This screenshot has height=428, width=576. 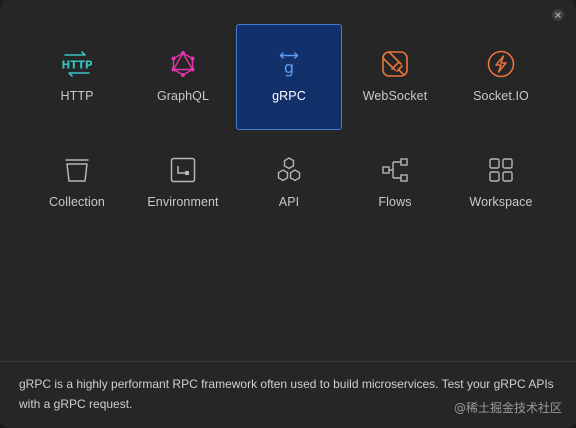 I want to click on tile-api: API, so click(x=289, y=183).